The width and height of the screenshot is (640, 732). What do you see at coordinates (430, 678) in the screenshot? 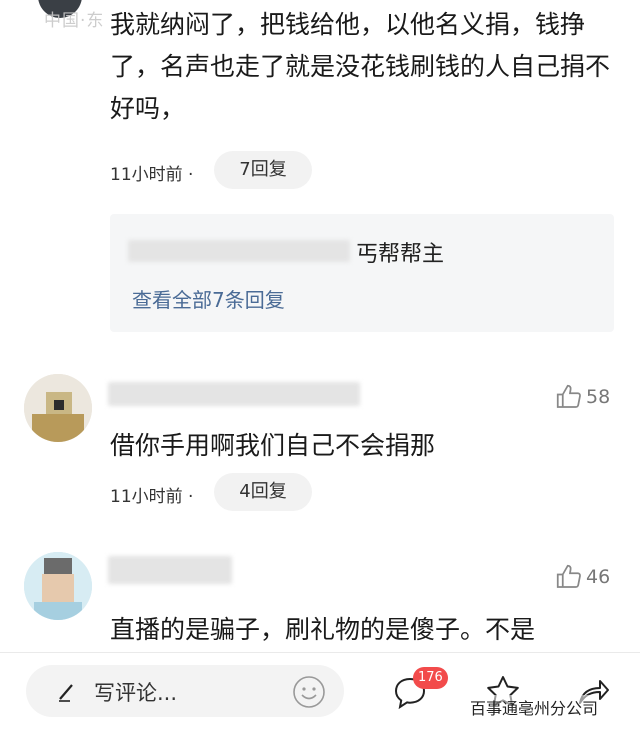
I see `comment-count-badge: 176` at bounding box center [430, 678].